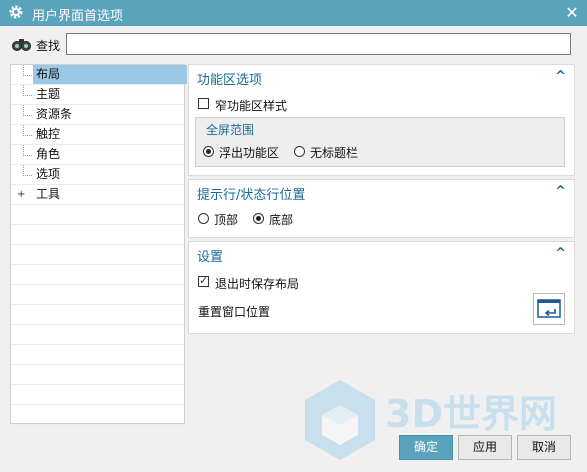 The width and height of the screenshot is (587, 472). I want to click on tree-item-layout: 布局, so click(99, 75).